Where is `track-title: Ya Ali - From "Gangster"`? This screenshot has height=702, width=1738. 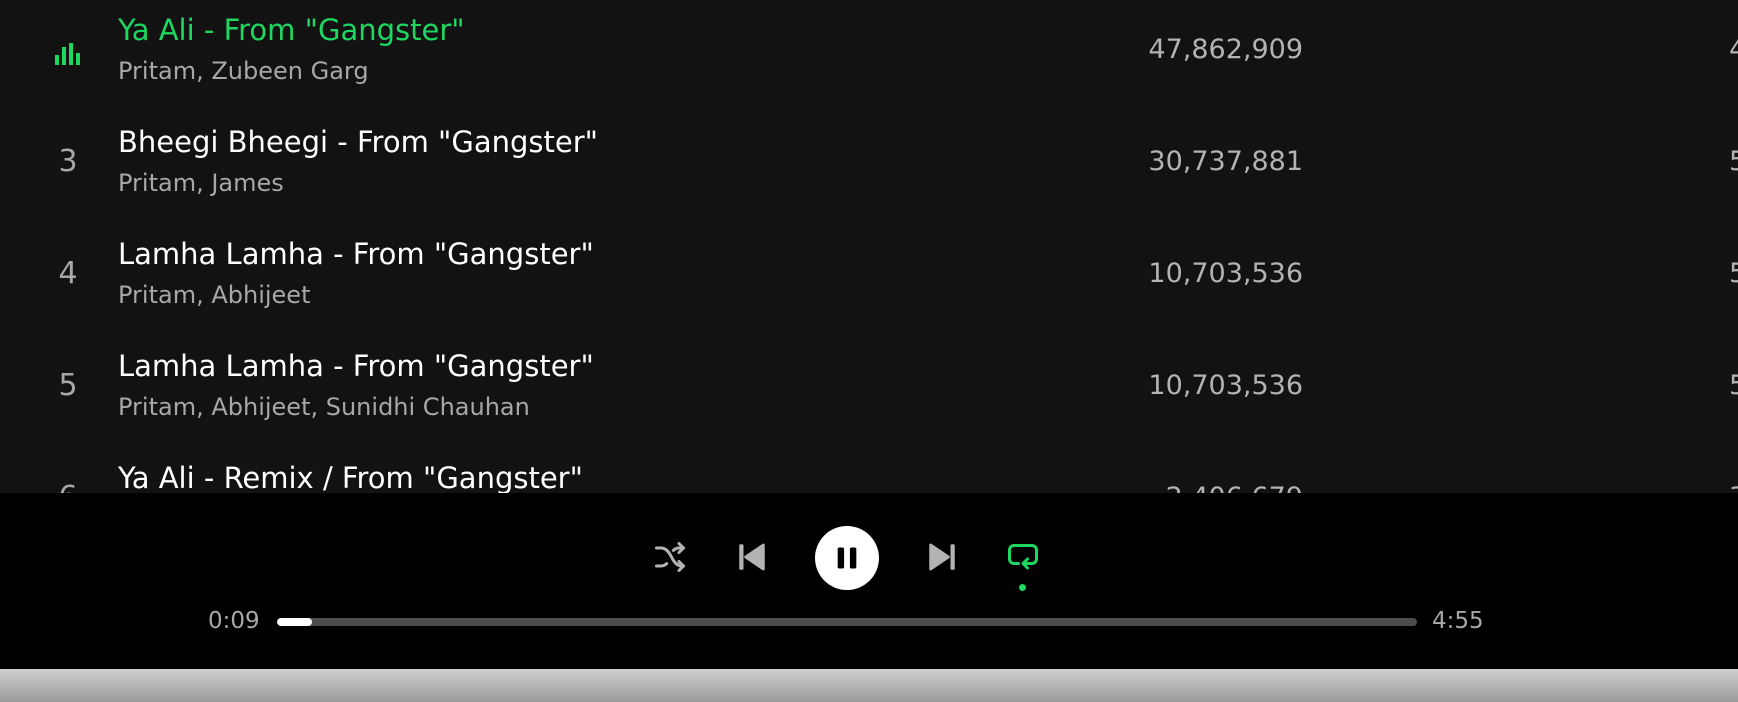
track-title: Ya Ali - From "Gangster" is located at coordinates (291, 30).